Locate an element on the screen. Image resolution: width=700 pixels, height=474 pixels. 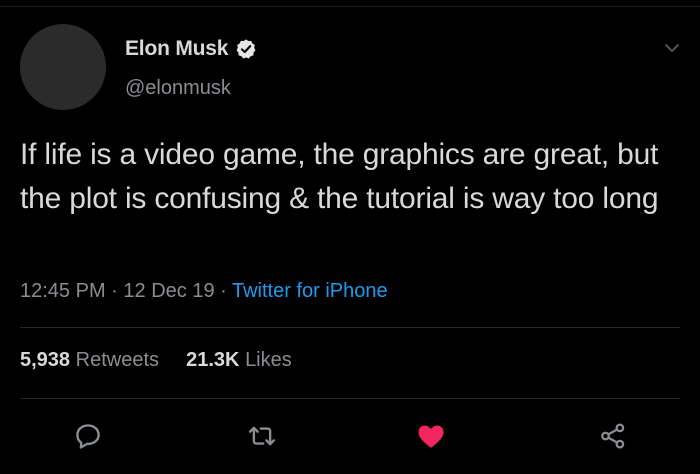
tweet-source-link: Twitter for iPhone is located at coordinates (310, 291).